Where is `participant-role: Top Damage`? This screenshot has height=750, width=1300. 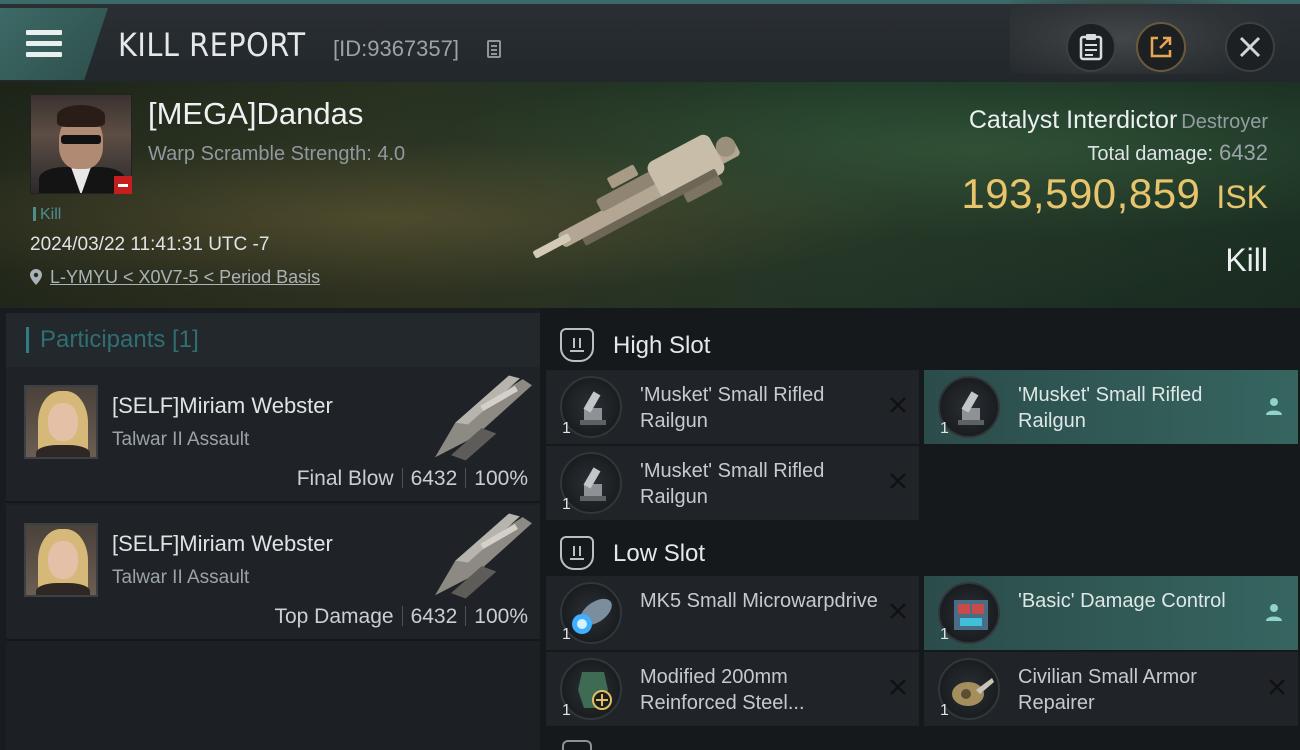
participant-role: Top Damage is located at coordinates (334, 616).